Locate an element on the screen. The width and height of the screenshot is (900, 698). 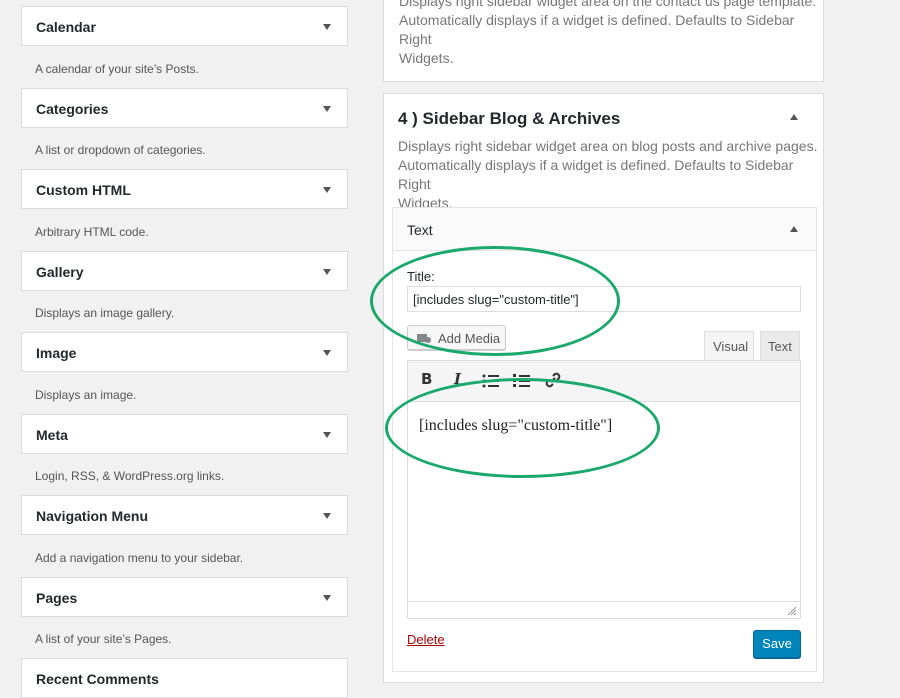
widget-description: Add a navigation menu to your sidebar. is located at coordinates (139, 558).